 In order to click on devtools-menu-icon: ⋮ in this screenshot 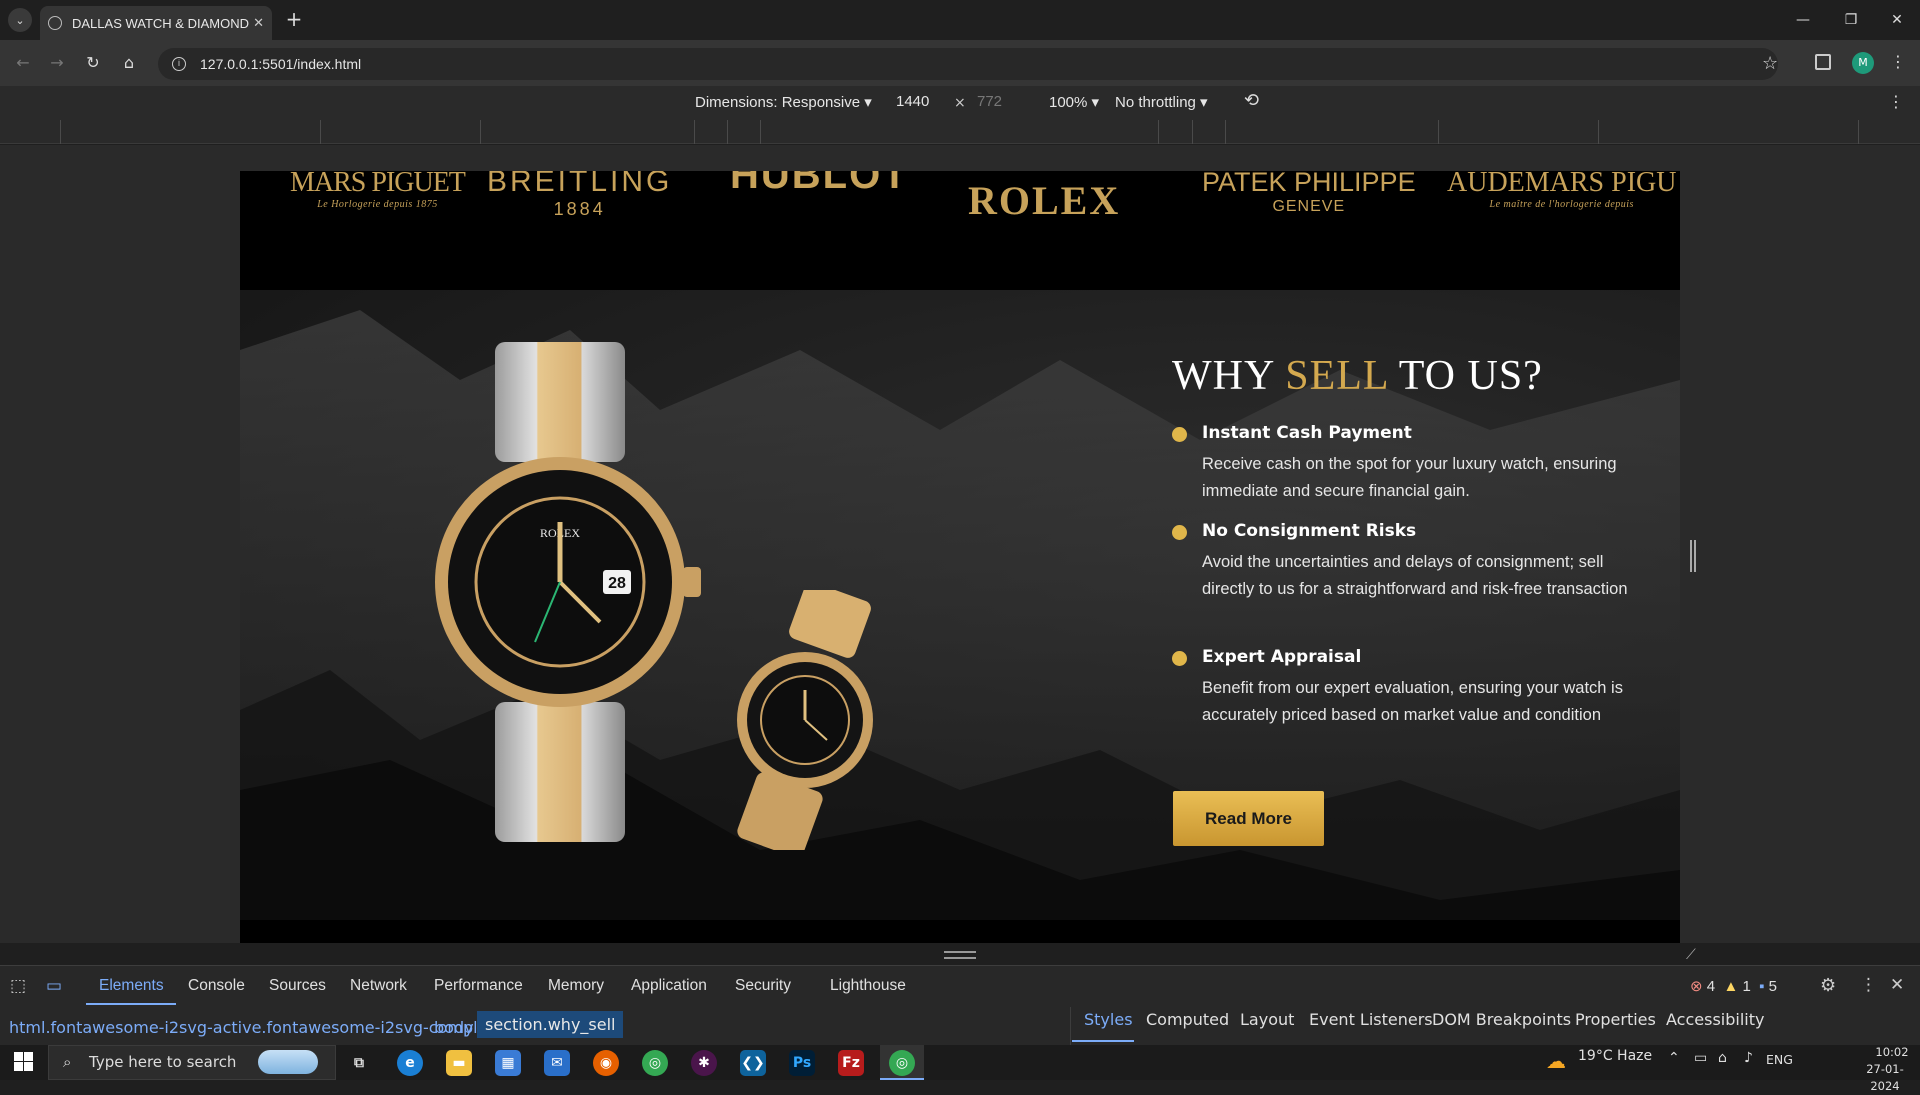, I will do `click(1868, 985)`.